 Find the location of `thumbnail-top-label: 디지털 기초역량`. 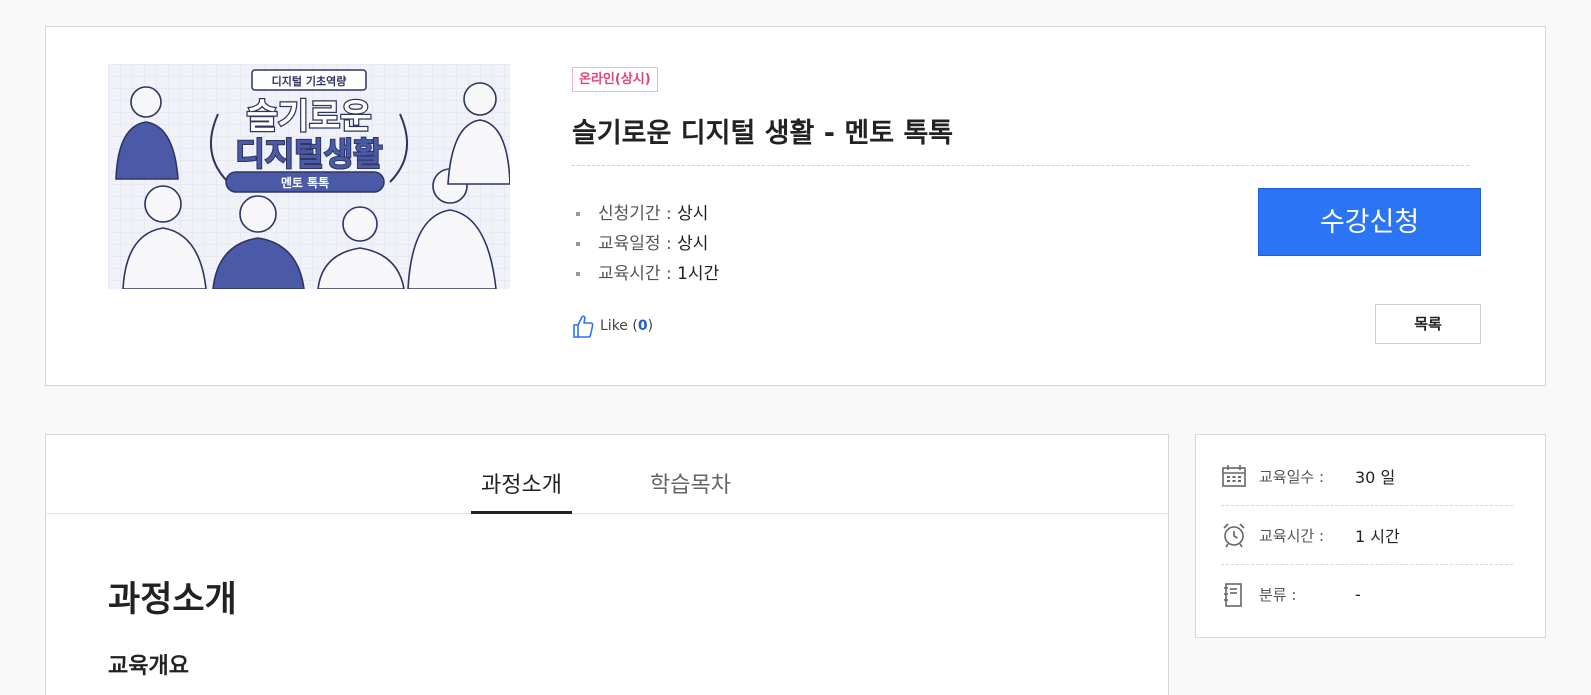

thumbnail-top-label: 디지털 기초역량 is located at coordinates (309, 81).